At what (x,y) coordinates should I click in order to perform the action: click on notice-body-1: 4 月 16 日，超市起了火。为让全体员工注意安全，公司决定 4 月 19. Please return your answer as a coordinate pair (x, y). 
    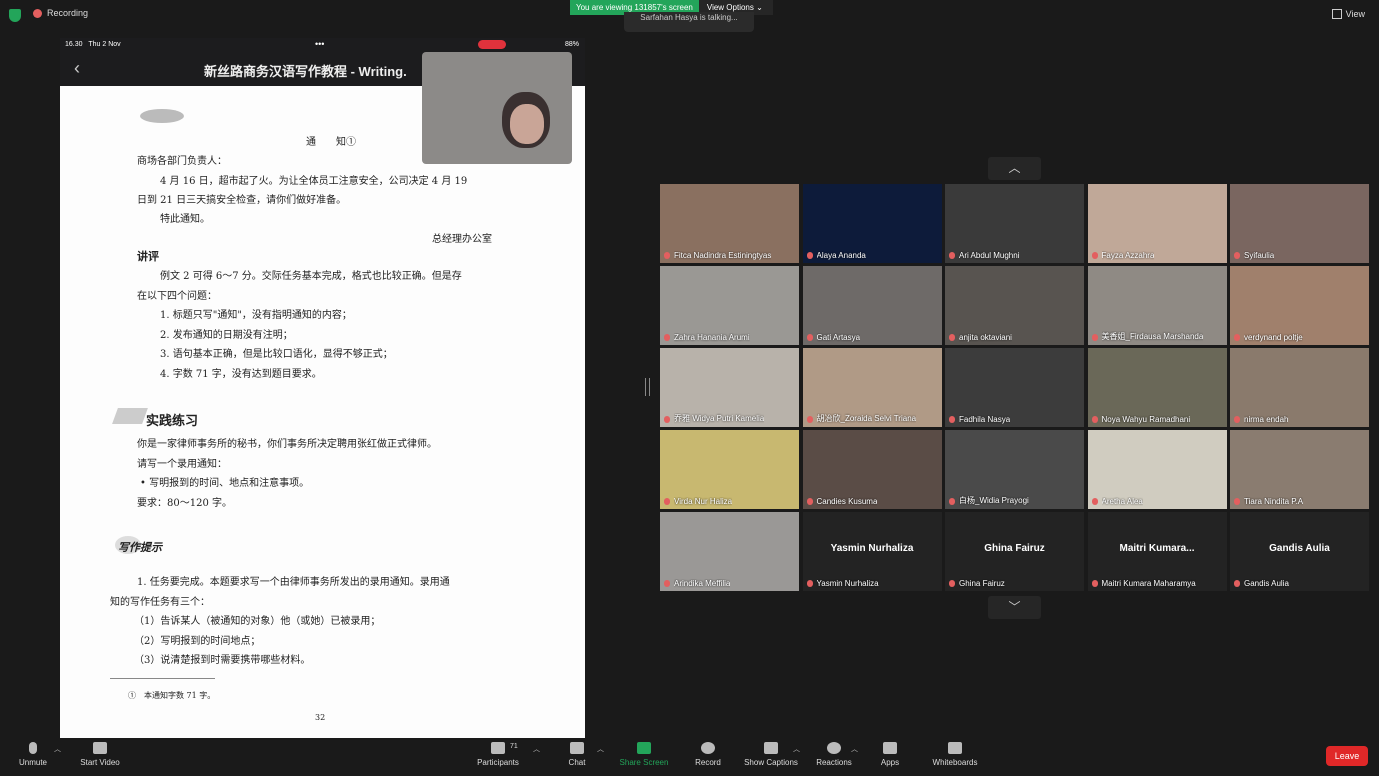
    Looking at the image, I should click on (314, 181).